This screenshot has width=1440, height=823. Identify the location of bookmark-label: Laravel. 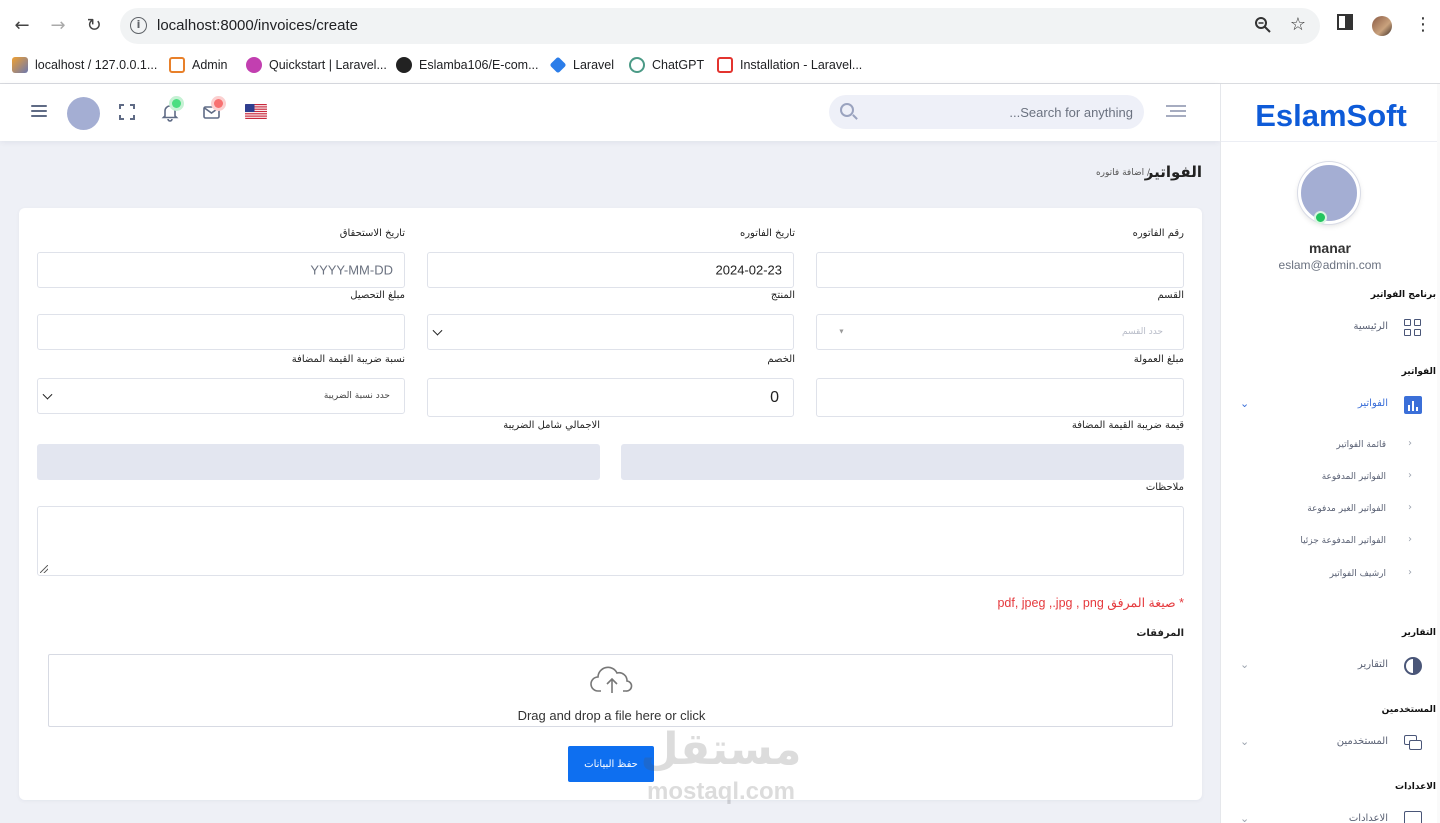
(593, 65).